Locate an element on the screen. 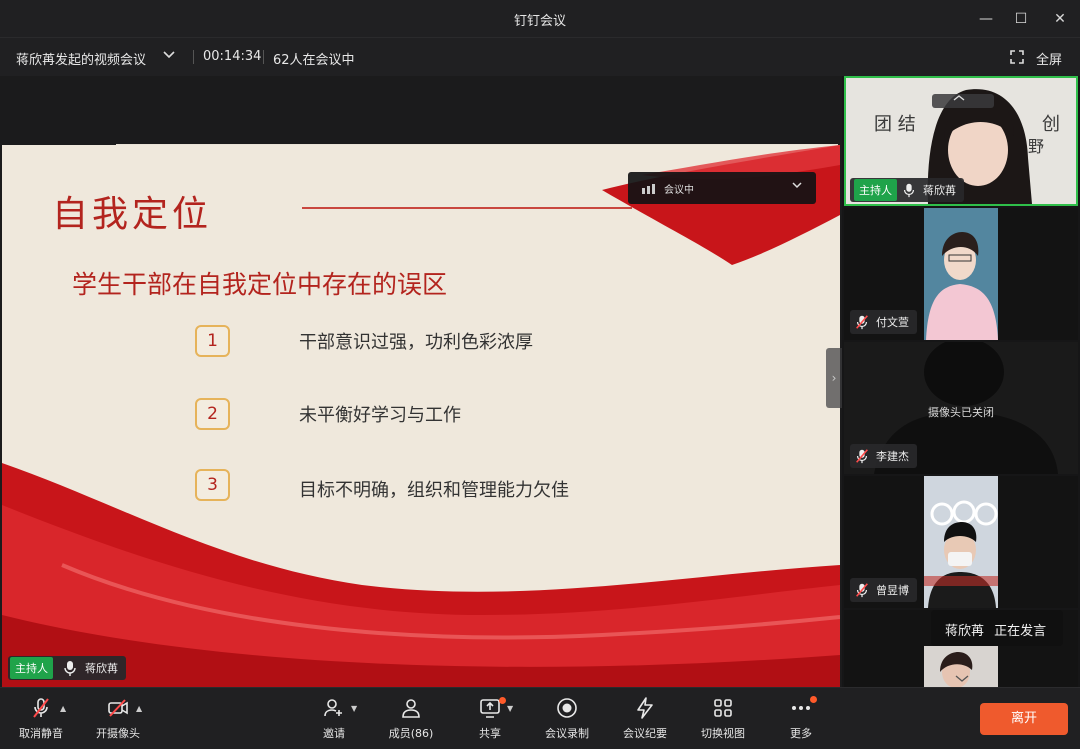 The image size is (1080, 749). point-number: 1 is located at coordinates (212, 341).